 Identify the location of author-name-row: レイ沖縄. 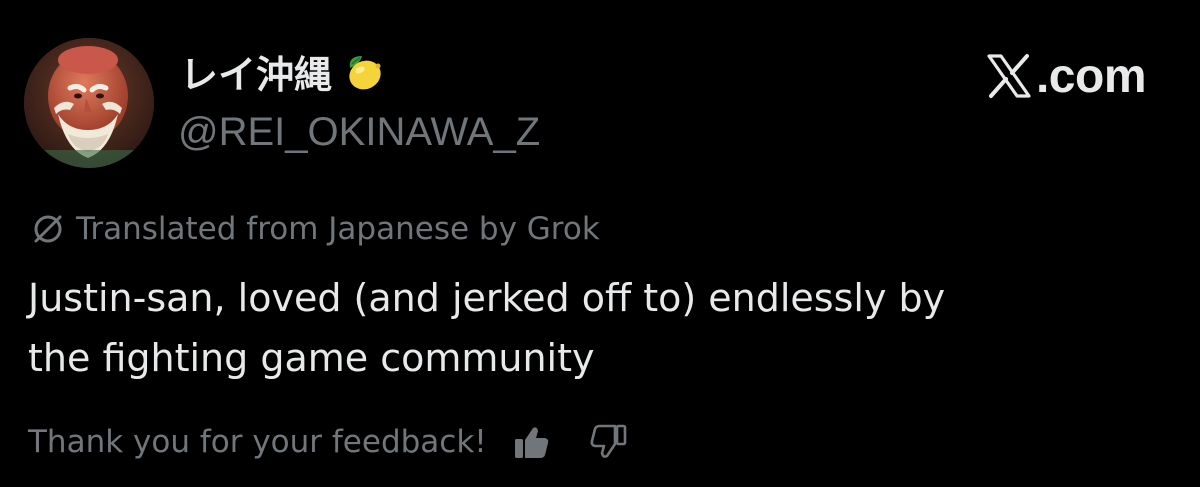
(283, 71).